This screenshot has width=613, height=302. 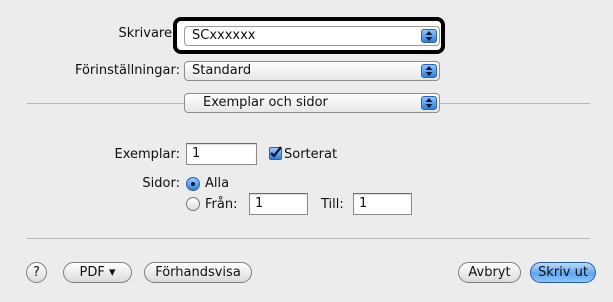 What do you see at coordinates (193, 204) in the screenshot?
I see `pages-range-radio` at bounding box center [193, 204].